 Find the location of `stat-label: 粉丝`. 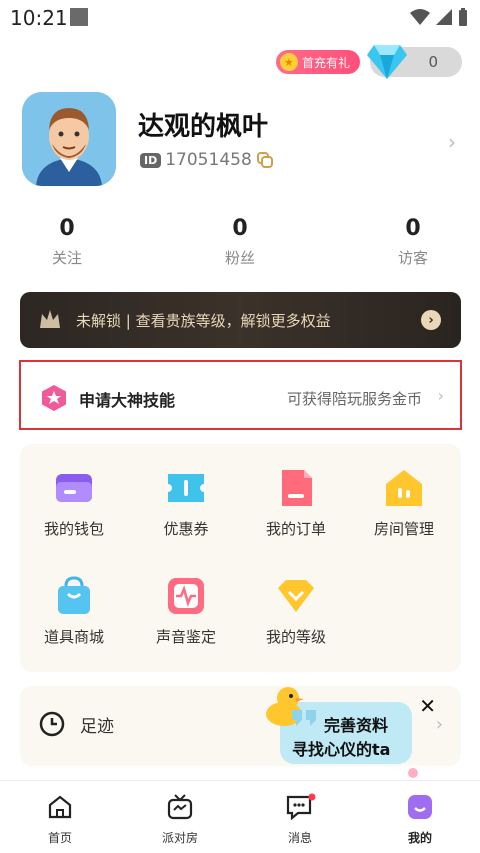

stat-label: 粉丝 is located at coordinates (239, 258).